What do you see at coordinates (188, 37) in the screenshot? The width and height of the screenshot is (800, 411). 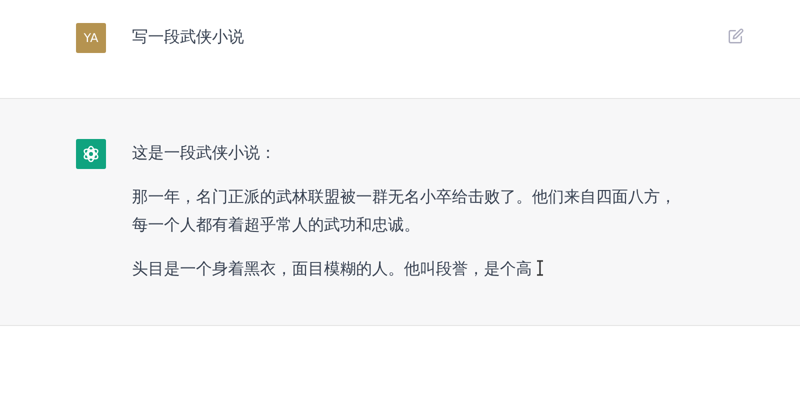 I see `user-message: 写一段武侠小说` at bounding box center [188, 37].